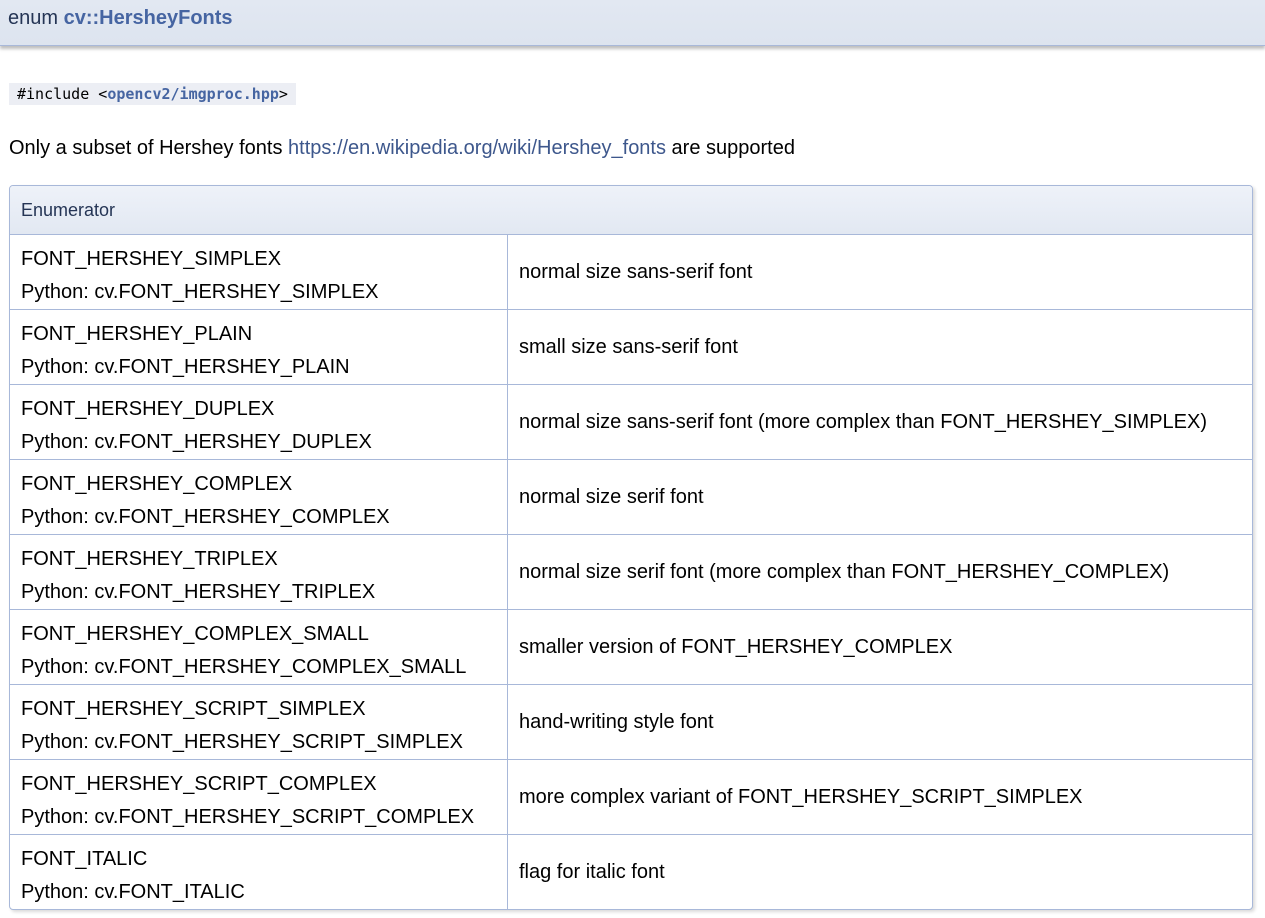 The image size is (1265, 918). Describe the element at coordinates (198, 592) in the screenshot. I see `enumerator-python-name: Python: cv.FONT_HERSHEY_TRIPLEX` at that location.